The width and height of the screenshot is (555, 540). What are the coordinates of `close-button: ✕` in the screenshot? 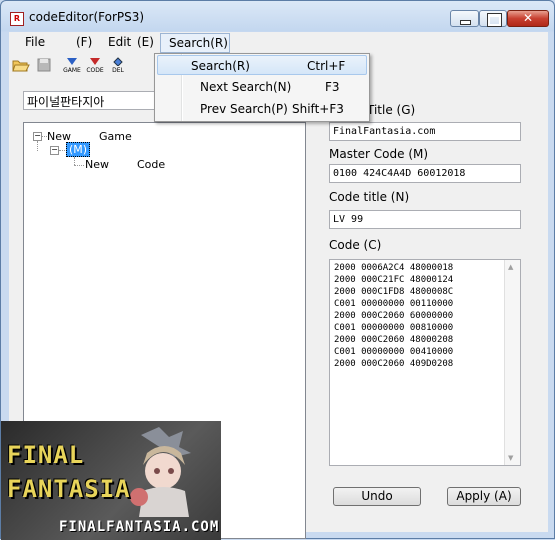 It's located at (528, 18).